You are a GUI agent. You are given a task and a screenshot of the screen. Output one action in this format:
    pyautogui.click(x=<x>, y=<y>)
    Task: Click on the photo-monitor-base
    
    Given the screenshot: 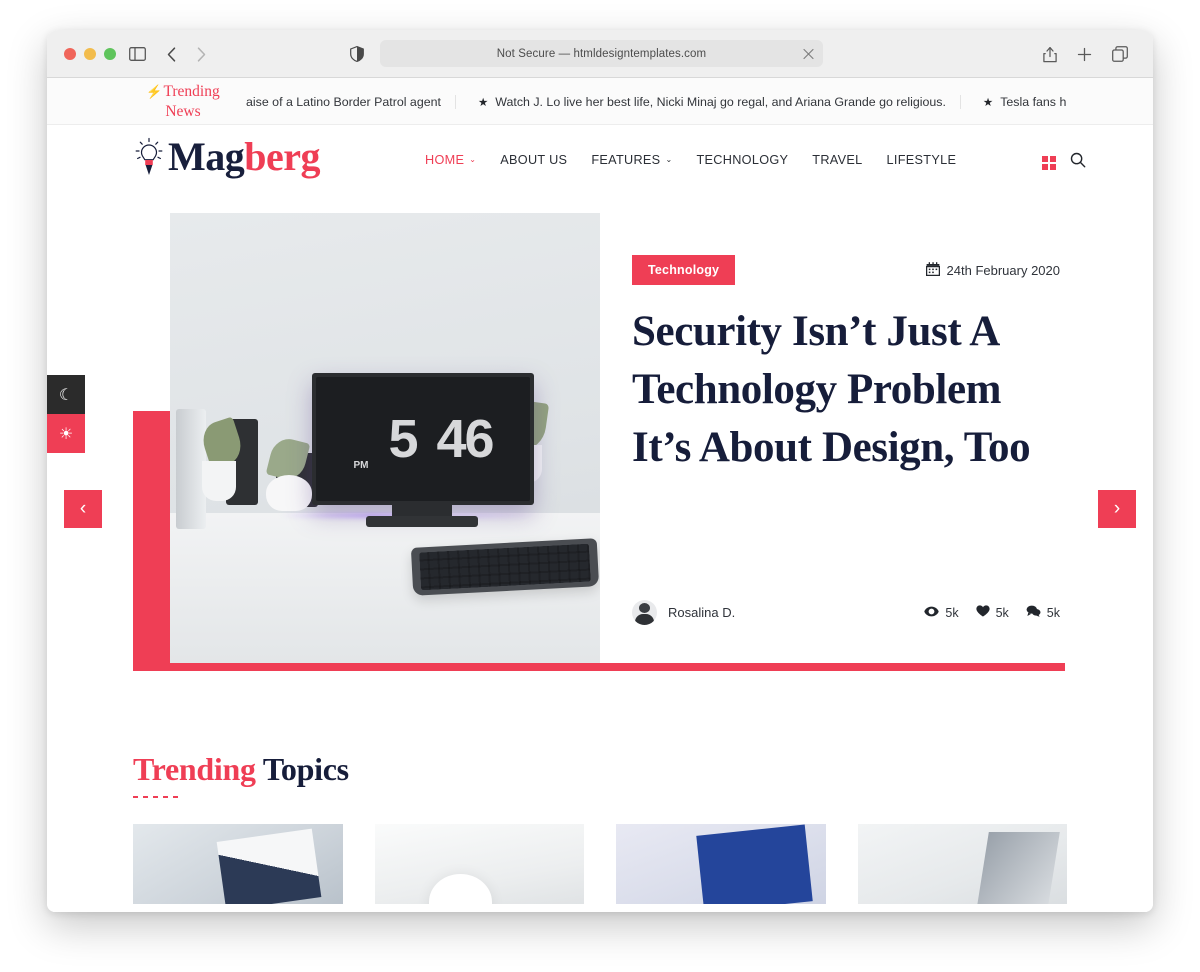 What is the action you would take?
    pyautogui.click(x=422, y=521)
    